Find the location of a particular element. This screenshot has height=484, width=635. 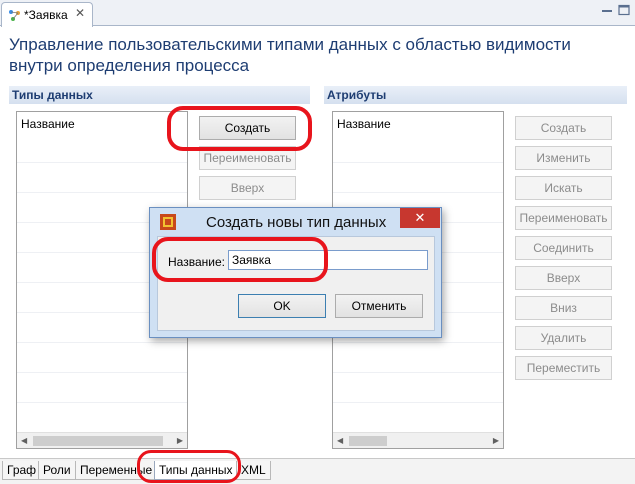

delete-attribute-button: Удалить is located at coordinates (563, 338).